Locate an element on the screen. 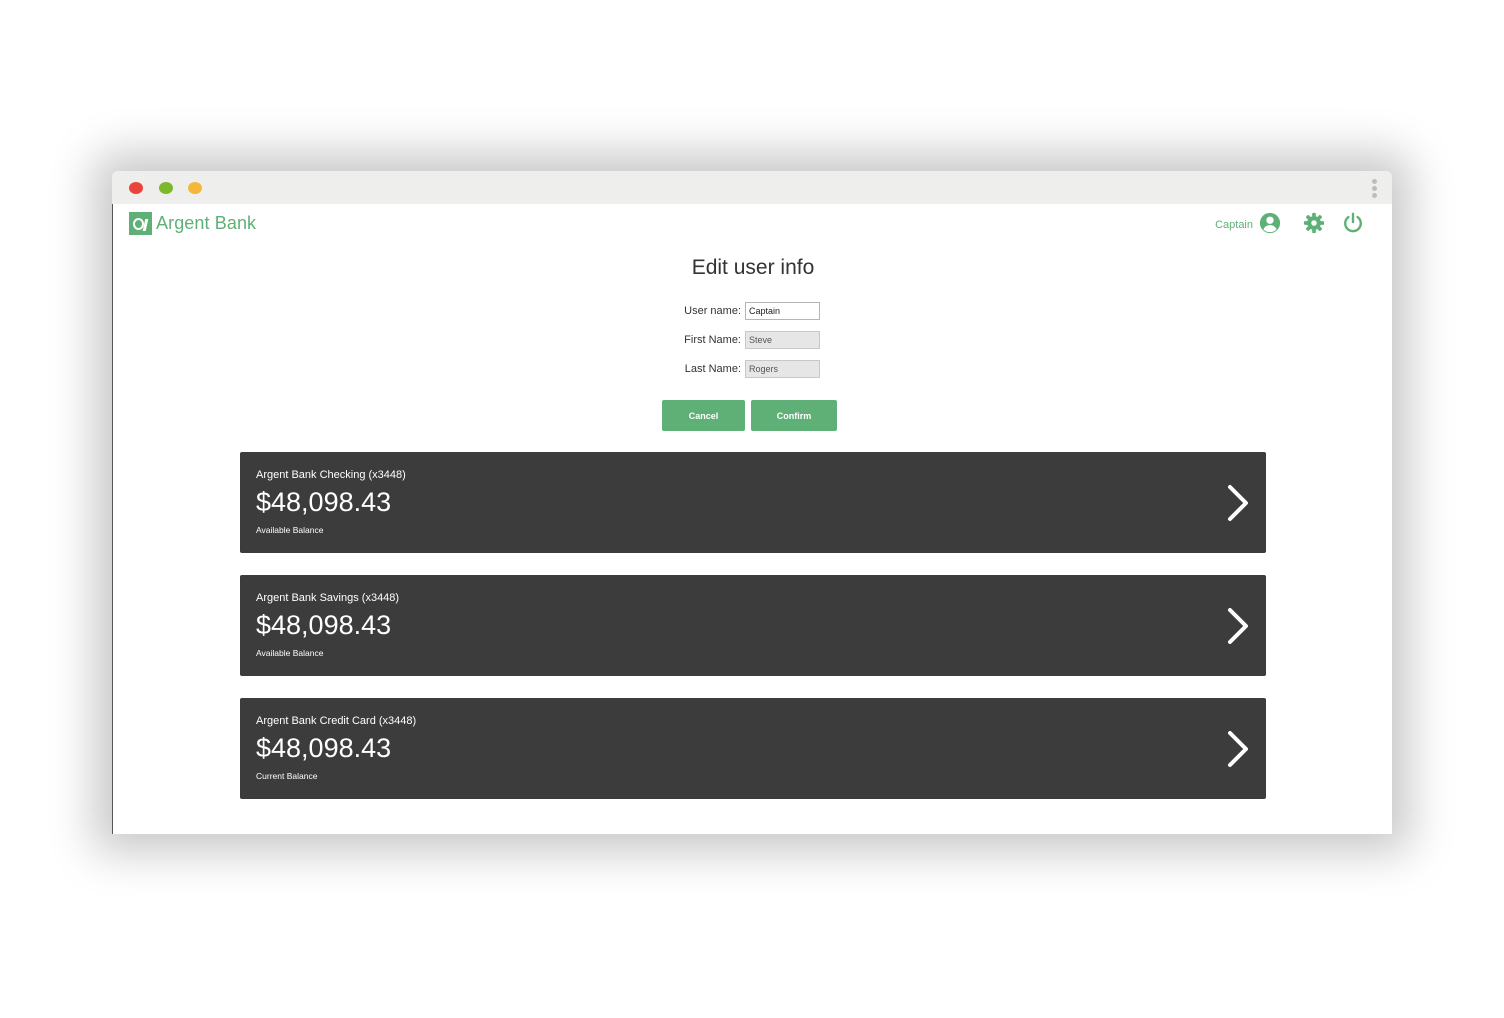 The width and height of the screenshot is (1504, 1018). firstname-row: First Name: is located at coordinates (752, 345).